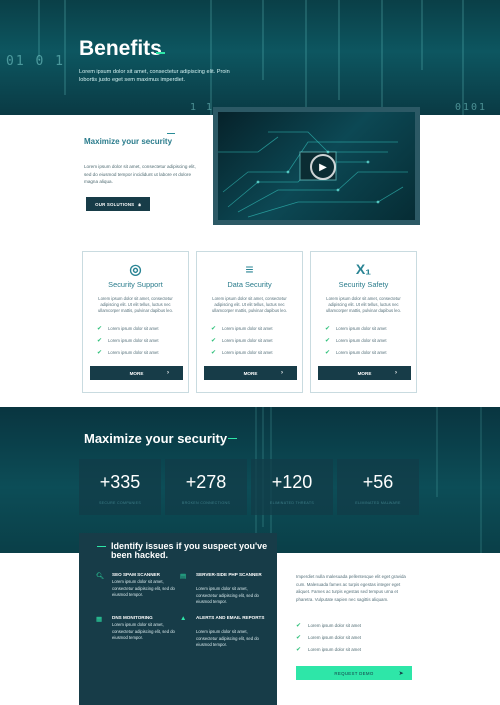  I want to click on card-title: Security Support, so click(135, 284).